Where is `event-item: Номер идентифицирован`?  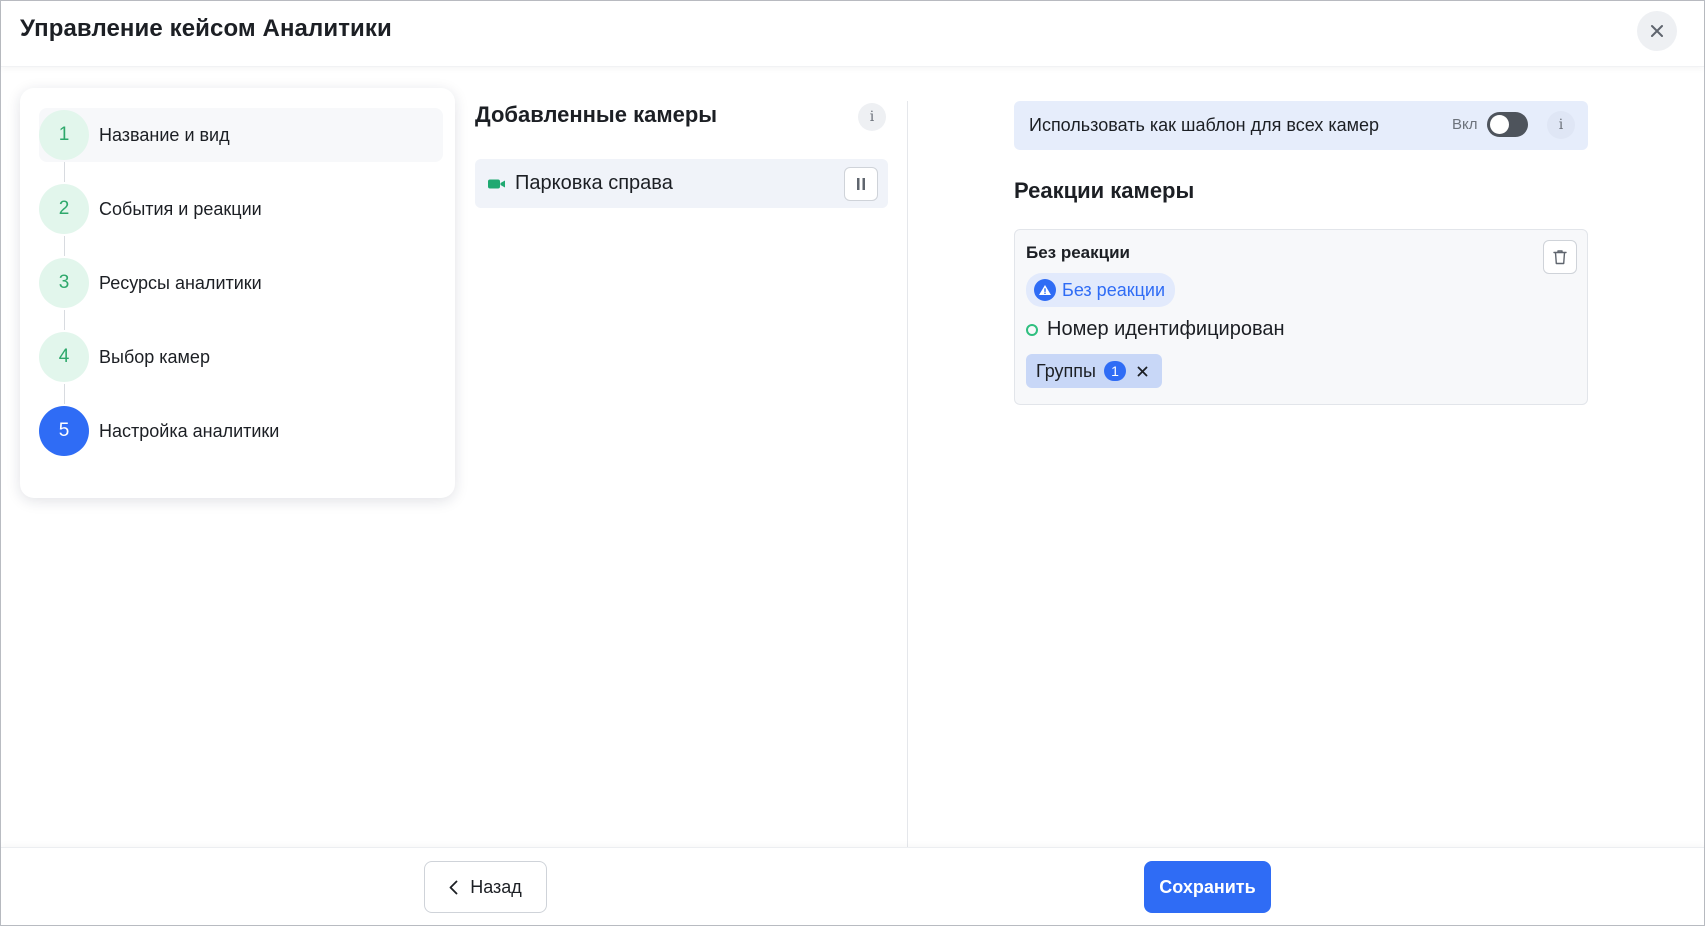
event-item: Номер идентифицирован is located at coordinates (1155, 329).